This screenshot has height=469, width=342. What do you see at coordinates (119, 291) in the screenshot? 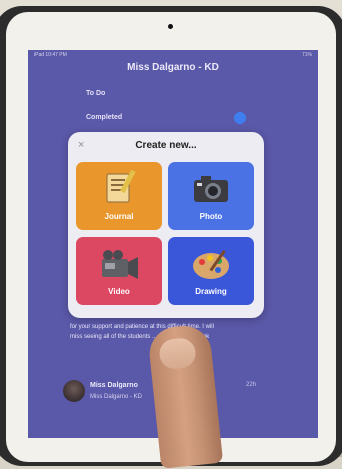
I see `video-label: Video` at bounding box center [119, 291].